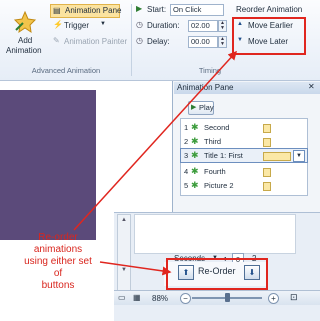 The height and width of the screenshot is (321, 320). Describe the element at coordinates (186, 185) in the screenshot. I see `animation-item-number: 5` at that location.